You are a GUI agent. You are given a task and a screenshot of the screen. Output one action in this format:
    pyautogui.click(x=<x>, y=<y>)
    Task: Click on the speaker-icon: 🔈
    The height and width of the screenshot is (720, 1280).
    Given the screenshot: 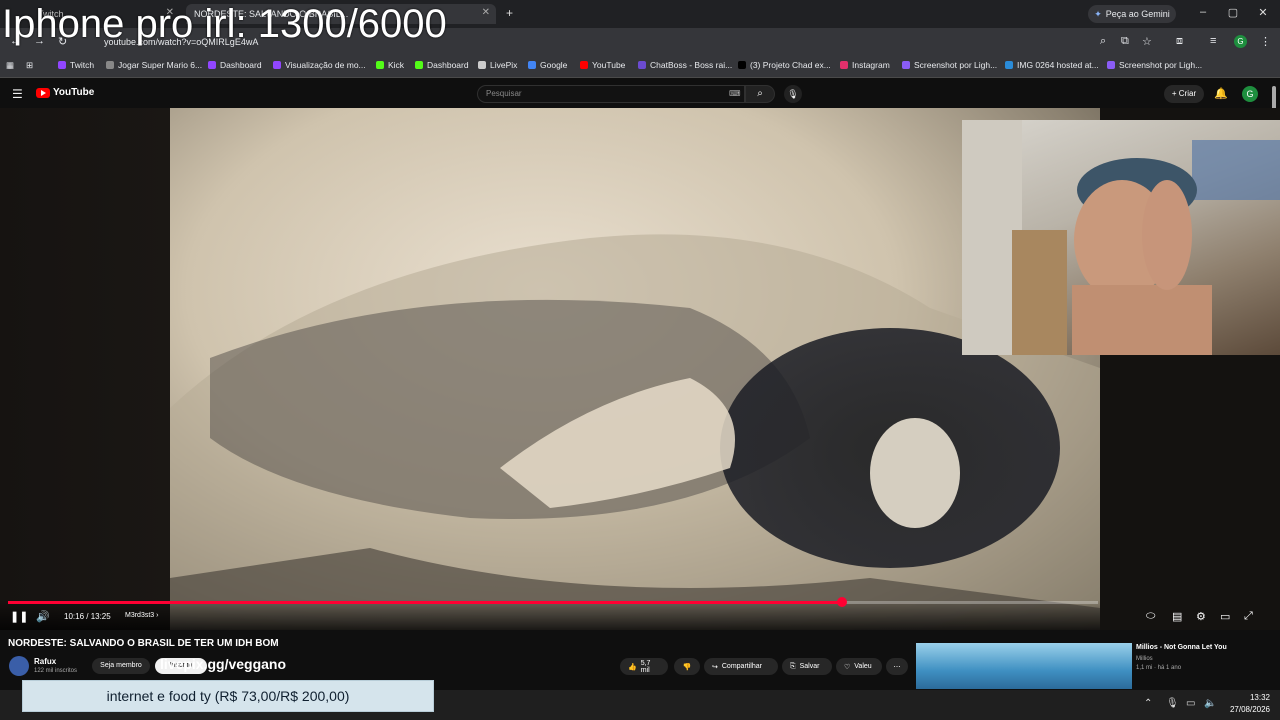 What is the action you would take?
    pyautogui.click(x=1210, y=703)
    